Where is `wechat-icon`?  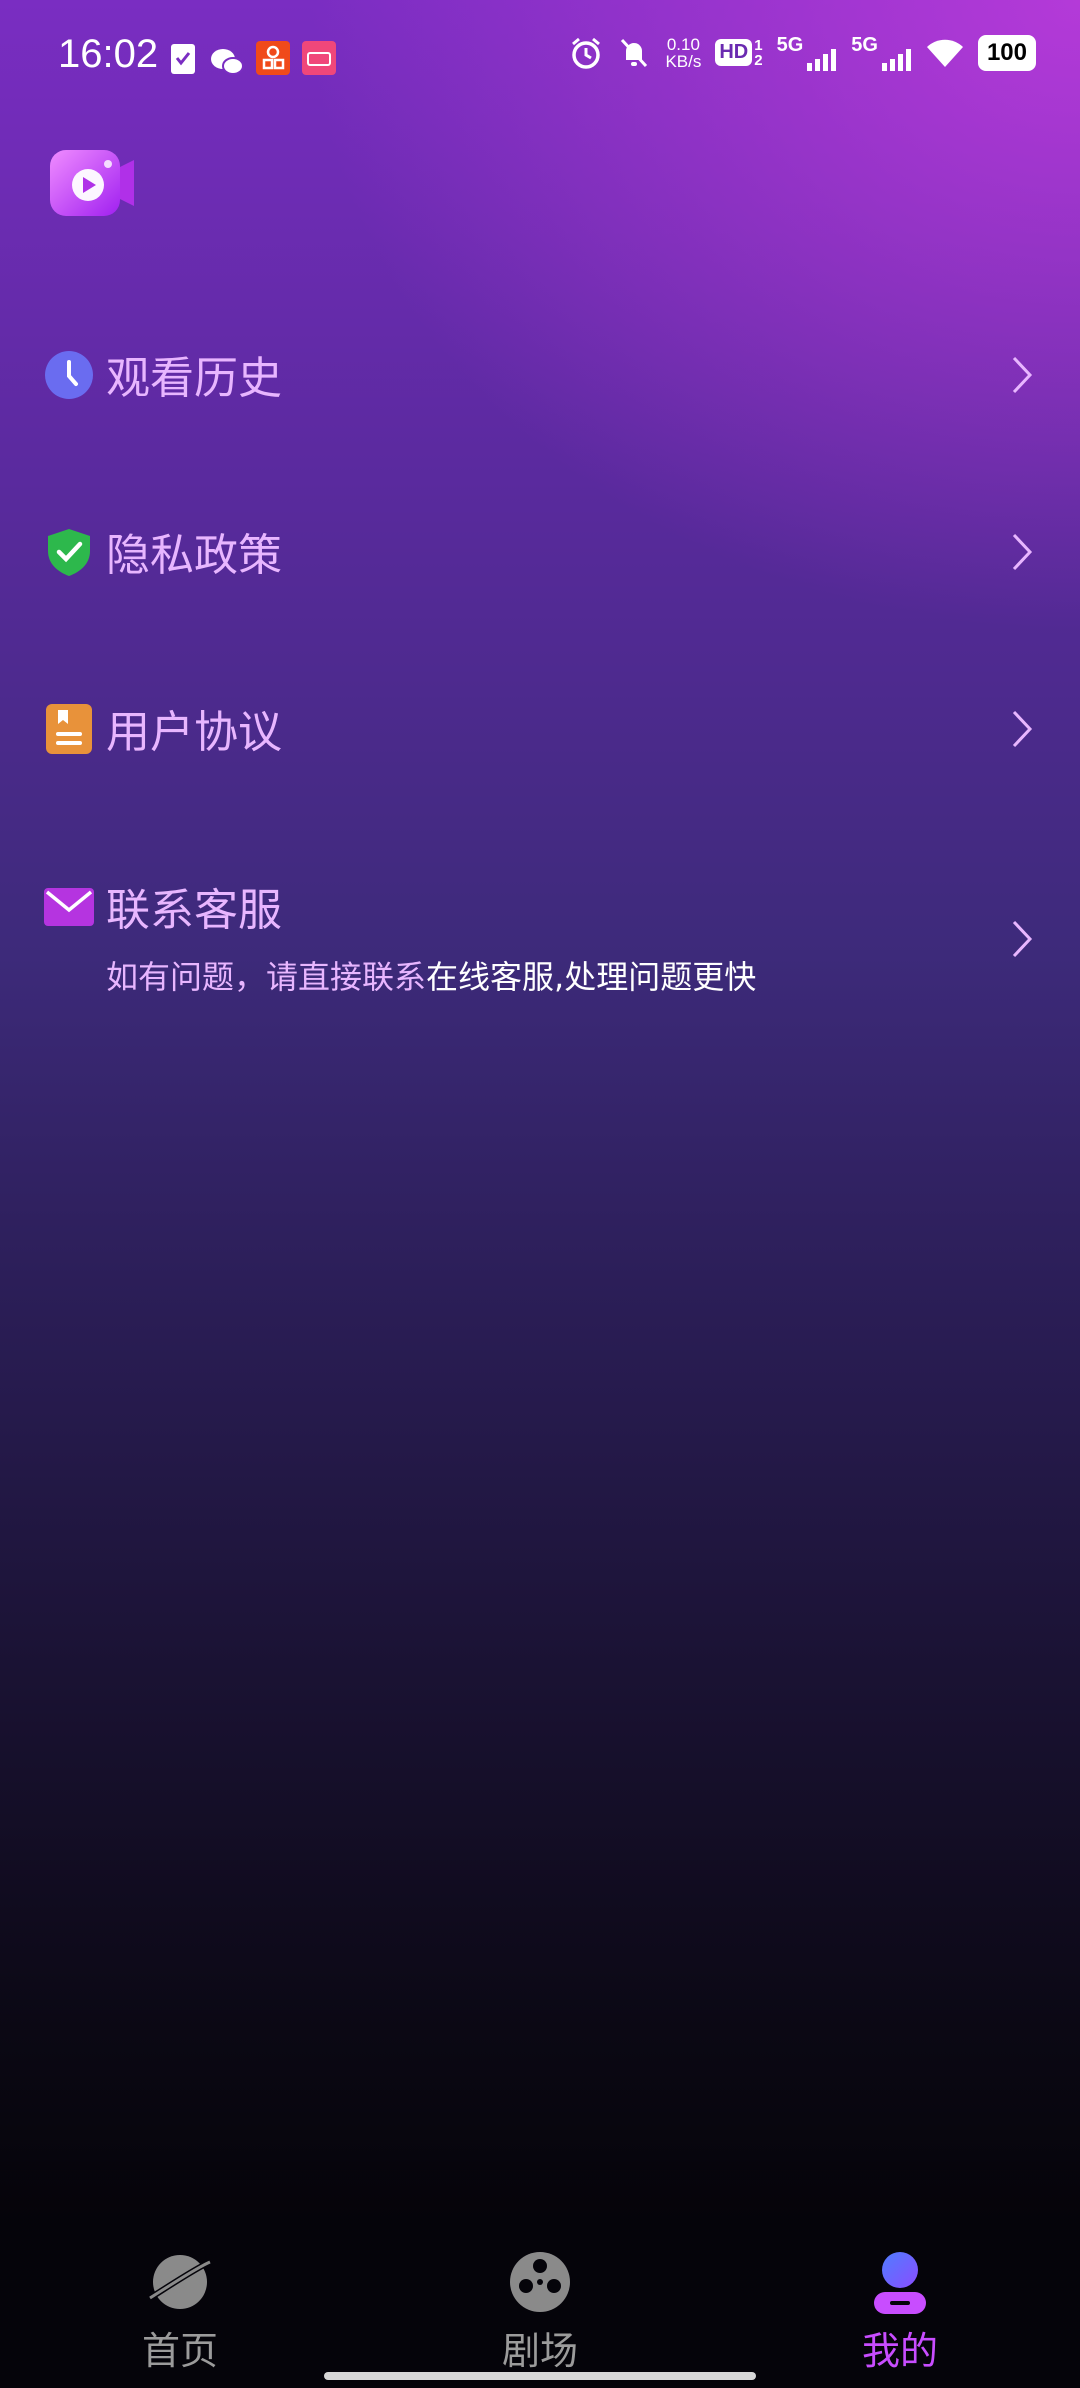 wechat-icon is located at coordinates (227, 62).